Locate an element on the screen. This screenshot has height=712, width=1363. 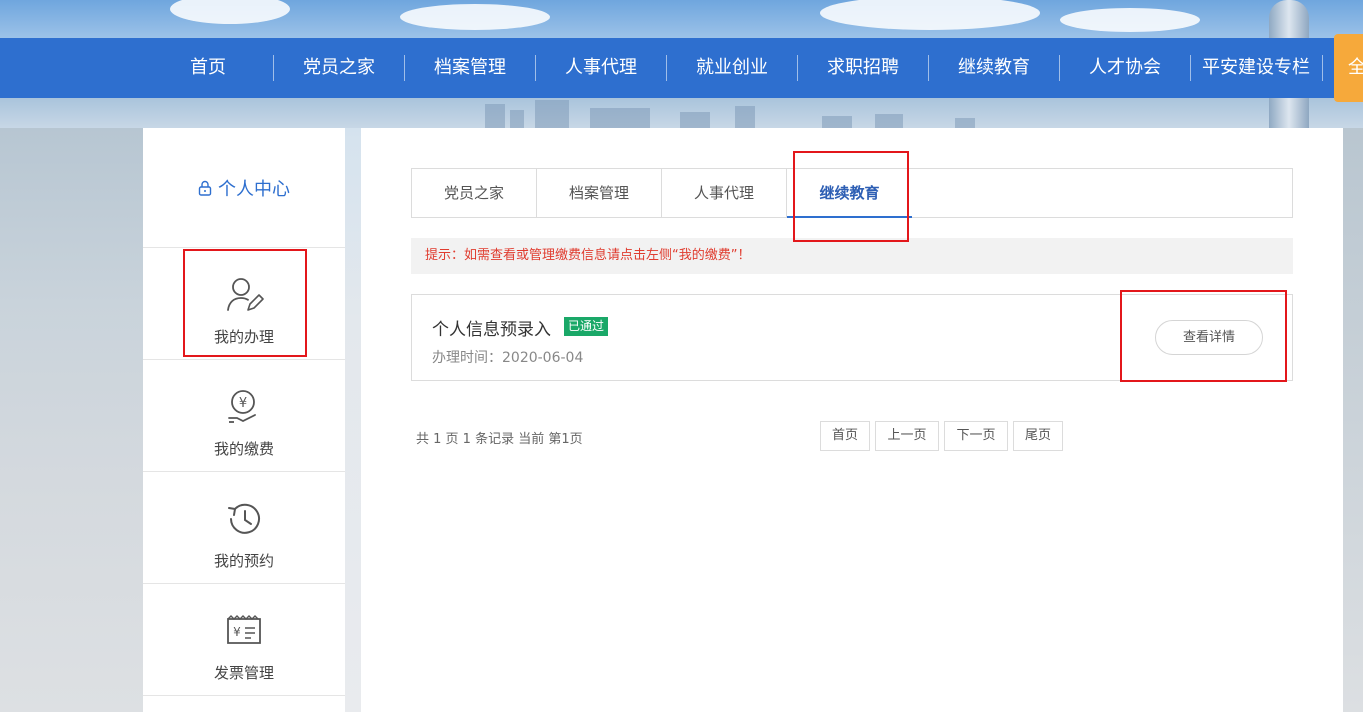
prev-page-button: 上一页 is located at coordinates (907, 436).